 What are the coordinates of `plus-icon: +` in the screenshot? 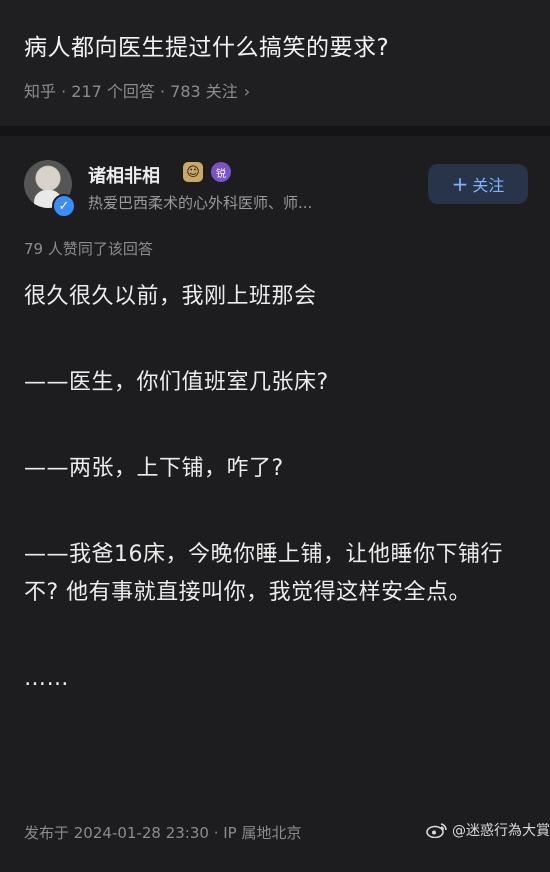 It's located at (460, 184).